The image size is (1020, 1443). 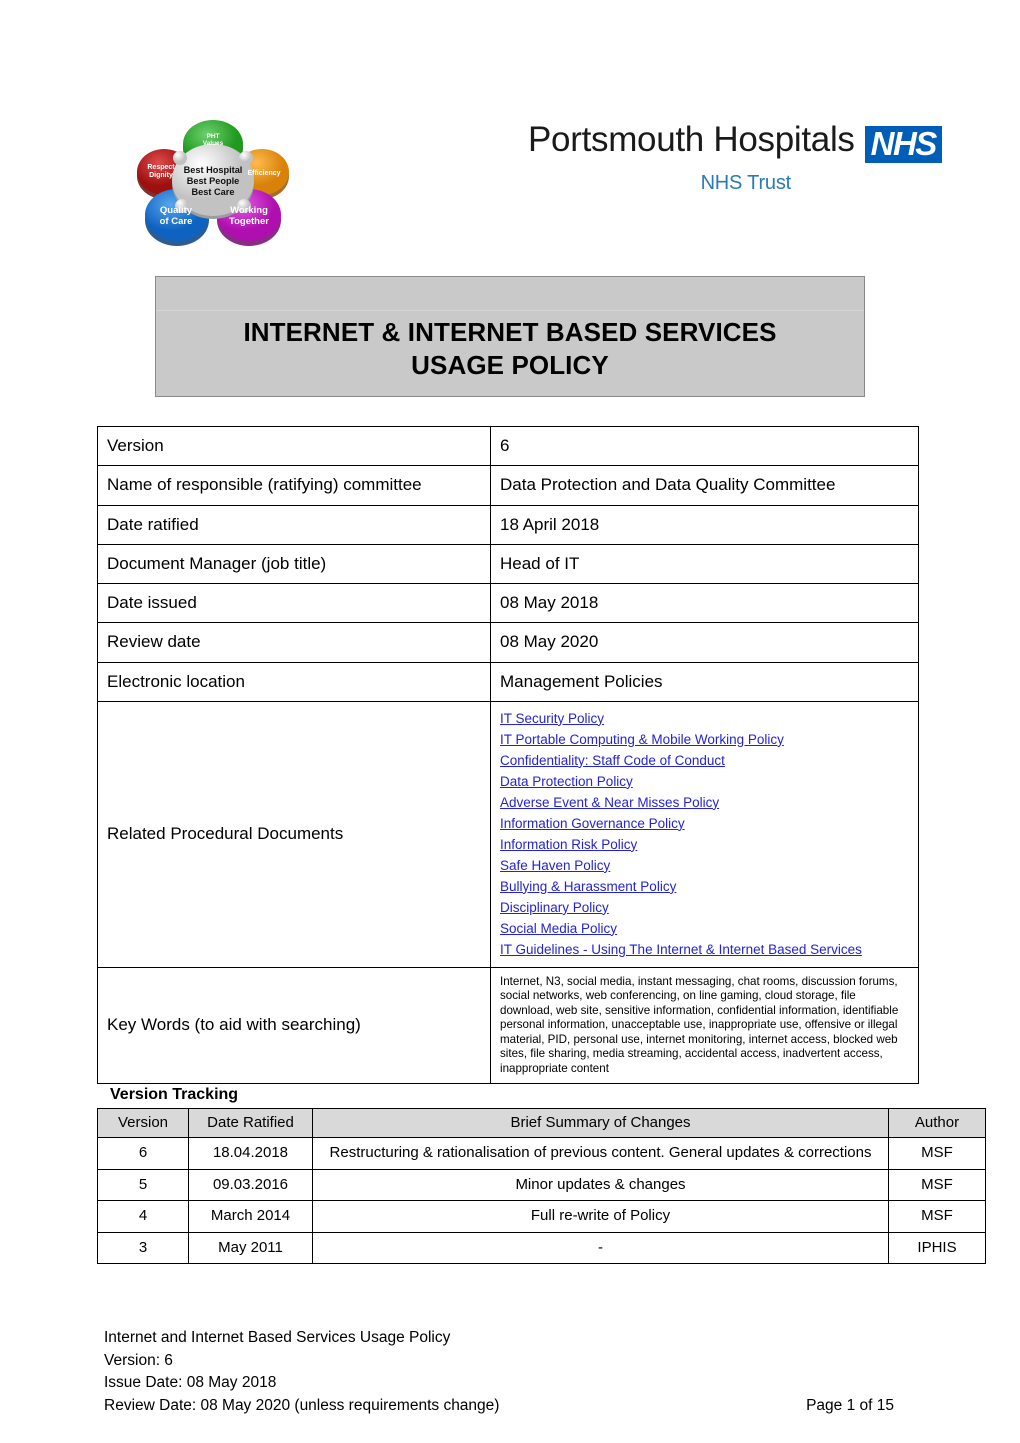 I want to click on cell-date: May 2011, so click(x=250, y=1248).